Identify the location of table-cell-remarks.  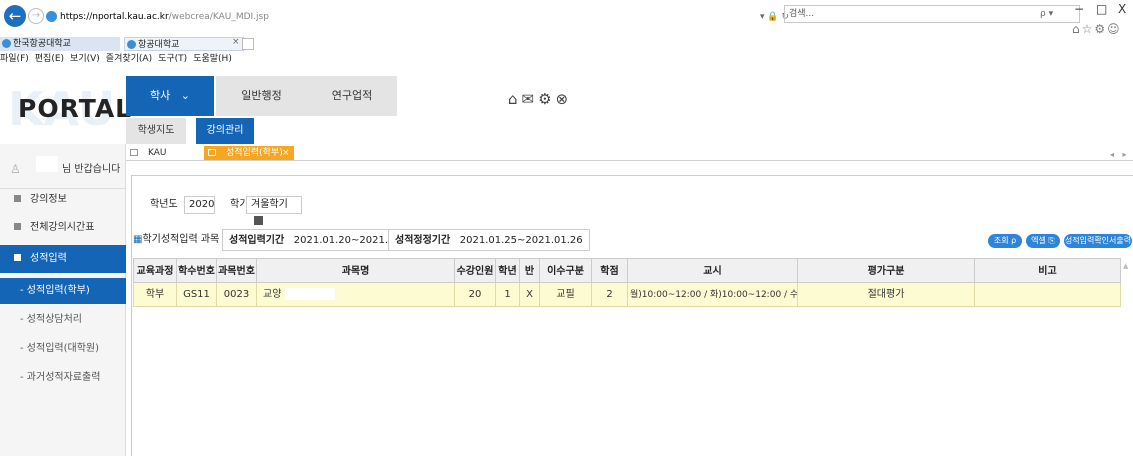
(1048, 295).